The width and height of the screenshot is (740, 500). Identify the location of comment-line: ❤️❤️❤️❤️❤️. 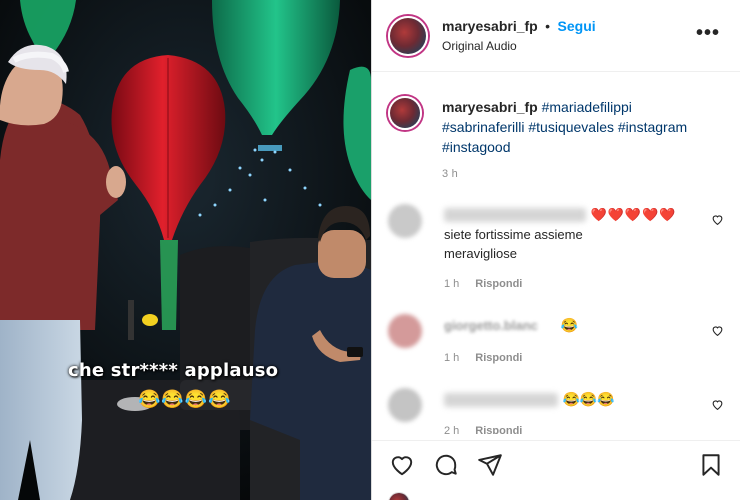
(560, 215).